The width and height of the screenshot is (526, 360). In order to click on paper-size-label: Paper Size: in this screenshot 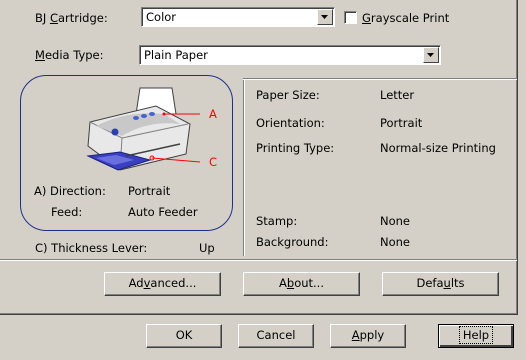, I will do `click(288, 95)`.